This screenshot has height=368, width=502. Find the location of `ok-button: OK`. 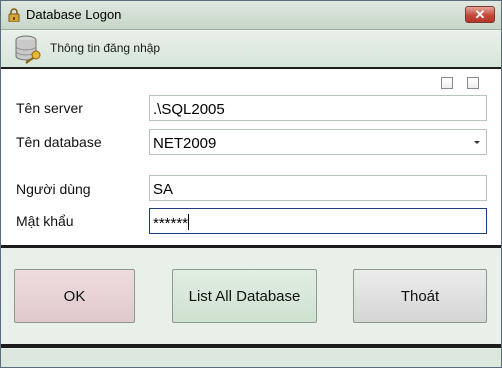

ok-button: OK is located at coordinates (74, 296).